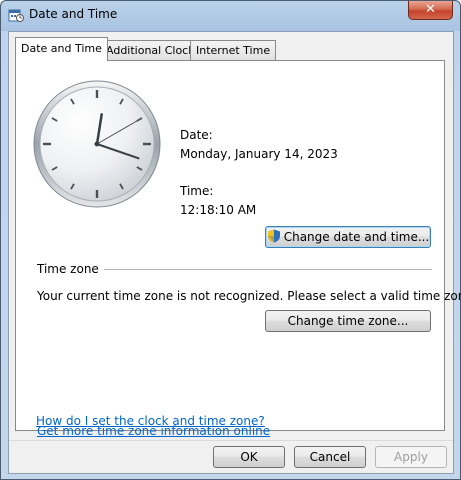  I want to click on window-title: Date and Time, so click(73, 14).